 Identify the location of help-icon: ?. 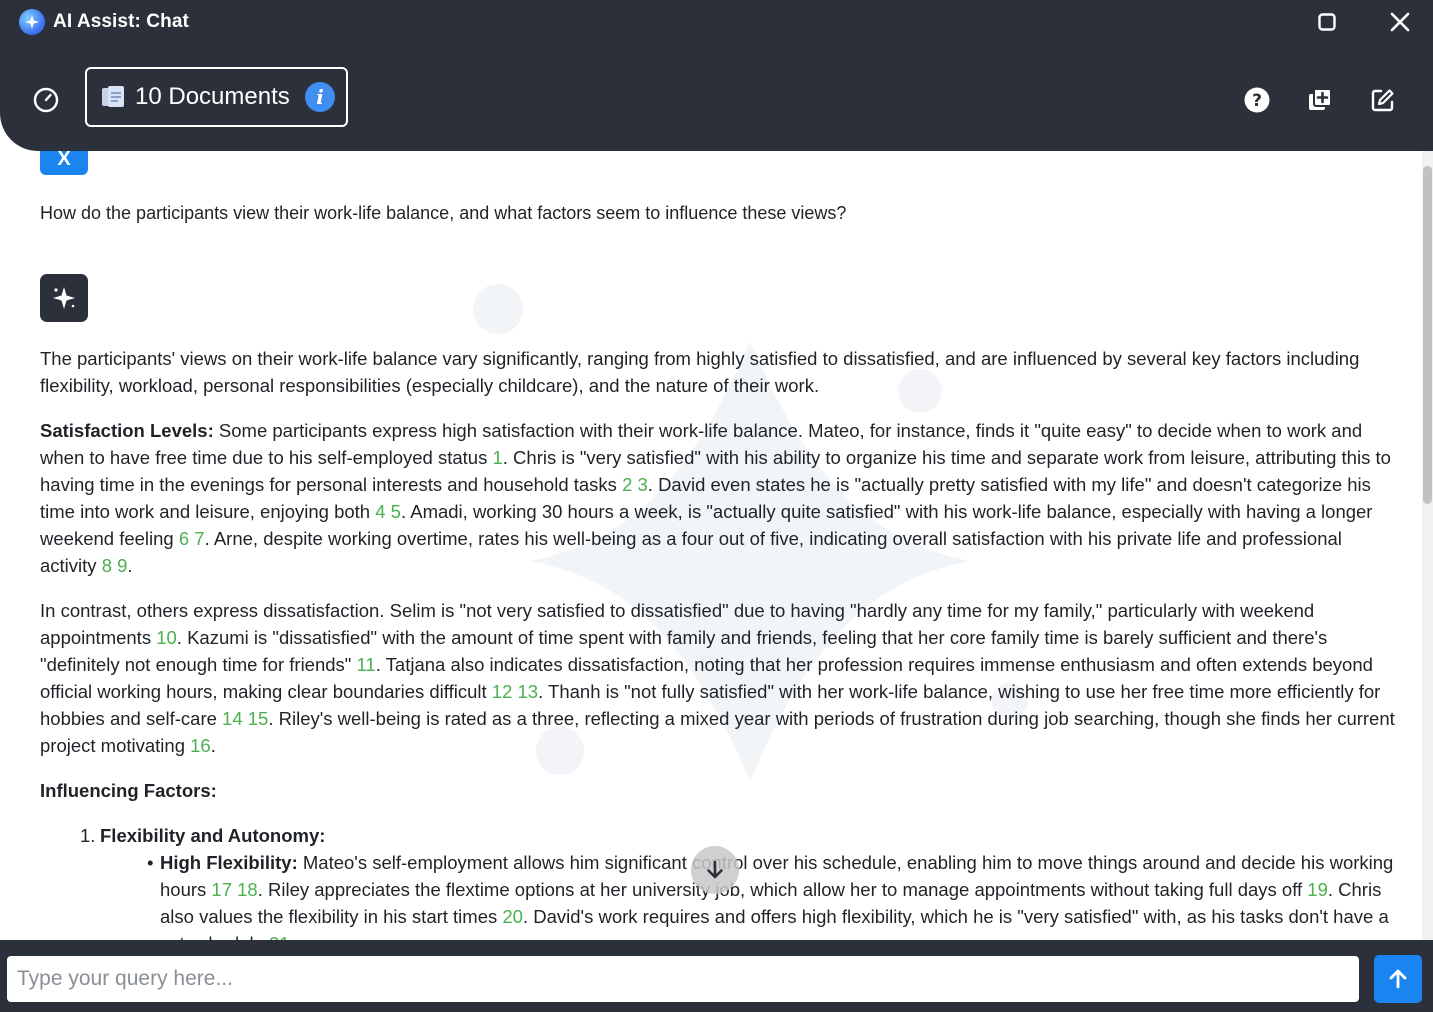
(1257, 100).